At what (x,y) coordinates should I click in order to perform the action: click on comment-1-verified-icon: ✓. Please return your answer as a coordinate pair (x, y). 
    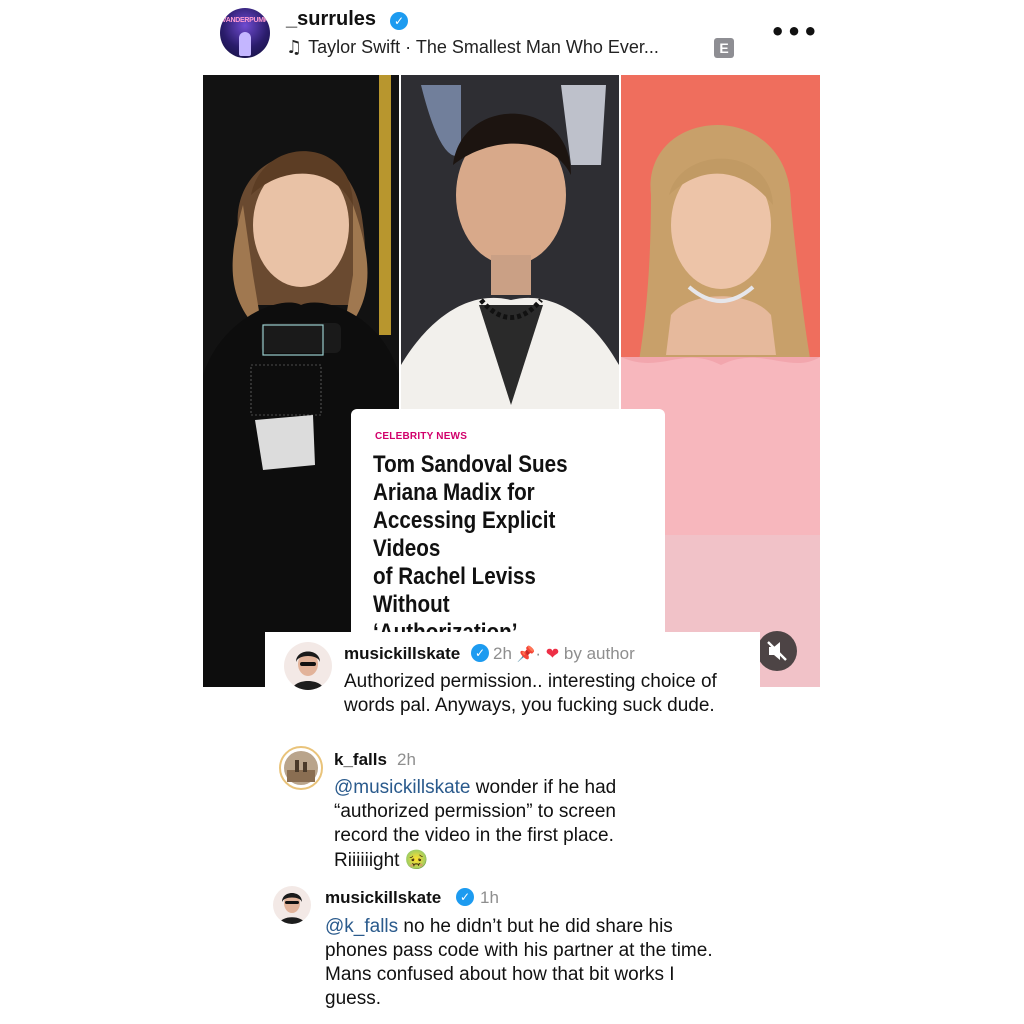
    Looking at the image, I should click on (480, 653).